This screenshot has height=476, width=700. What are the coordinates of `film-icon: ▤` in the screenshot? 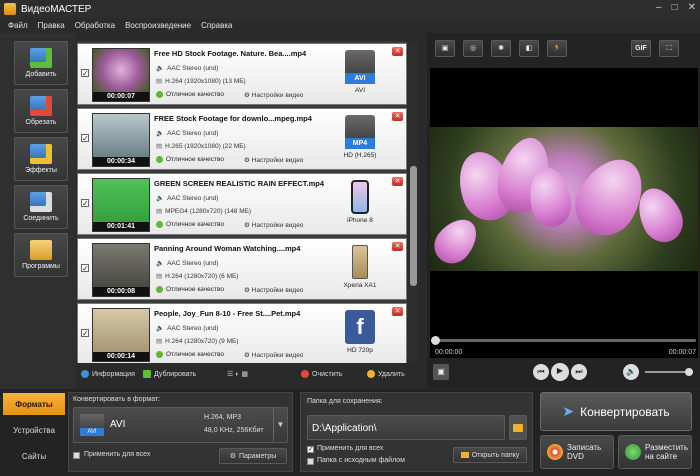 It's located at (159, 211).